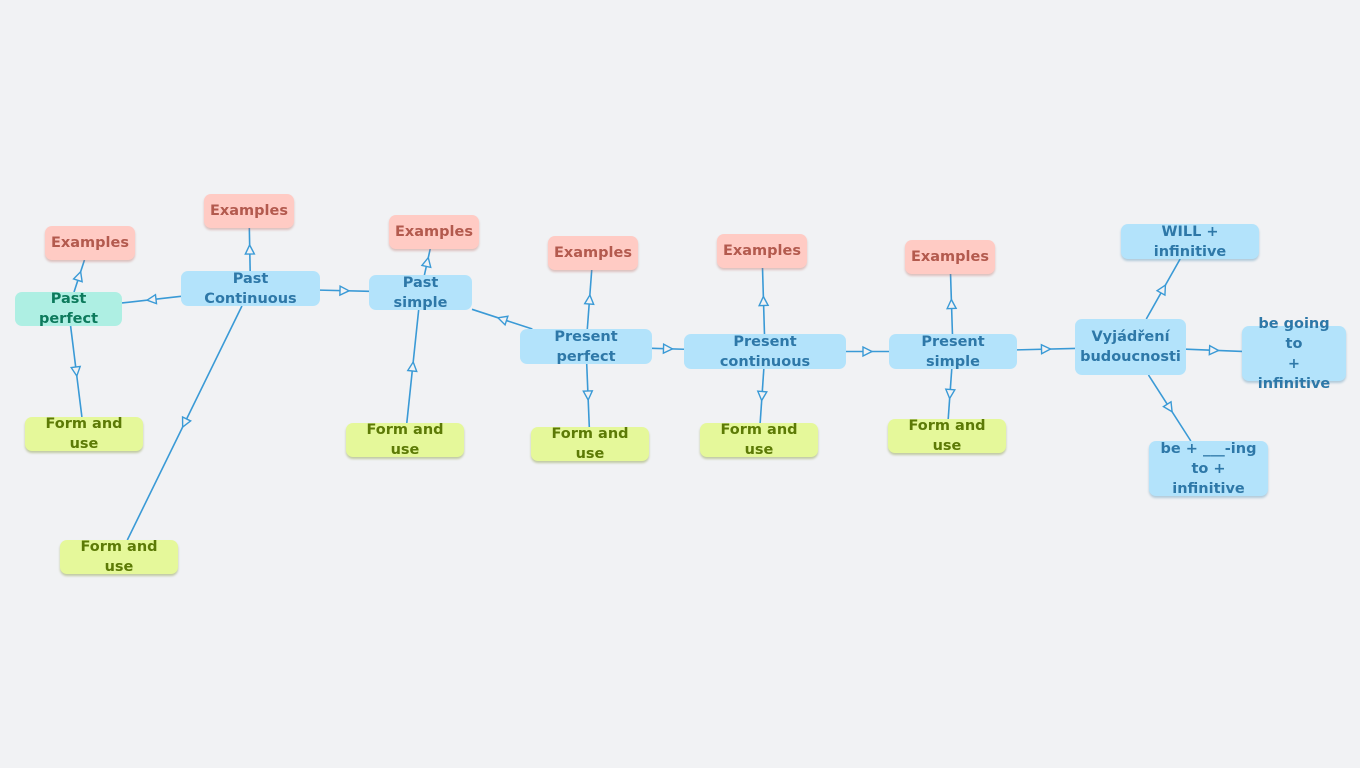 The image size is (1360, 768). What do you see at coordinates (90, 243) in the screenshot?
I see `node-past-perfect-examples: Examples` at bounding box center [90, 243].